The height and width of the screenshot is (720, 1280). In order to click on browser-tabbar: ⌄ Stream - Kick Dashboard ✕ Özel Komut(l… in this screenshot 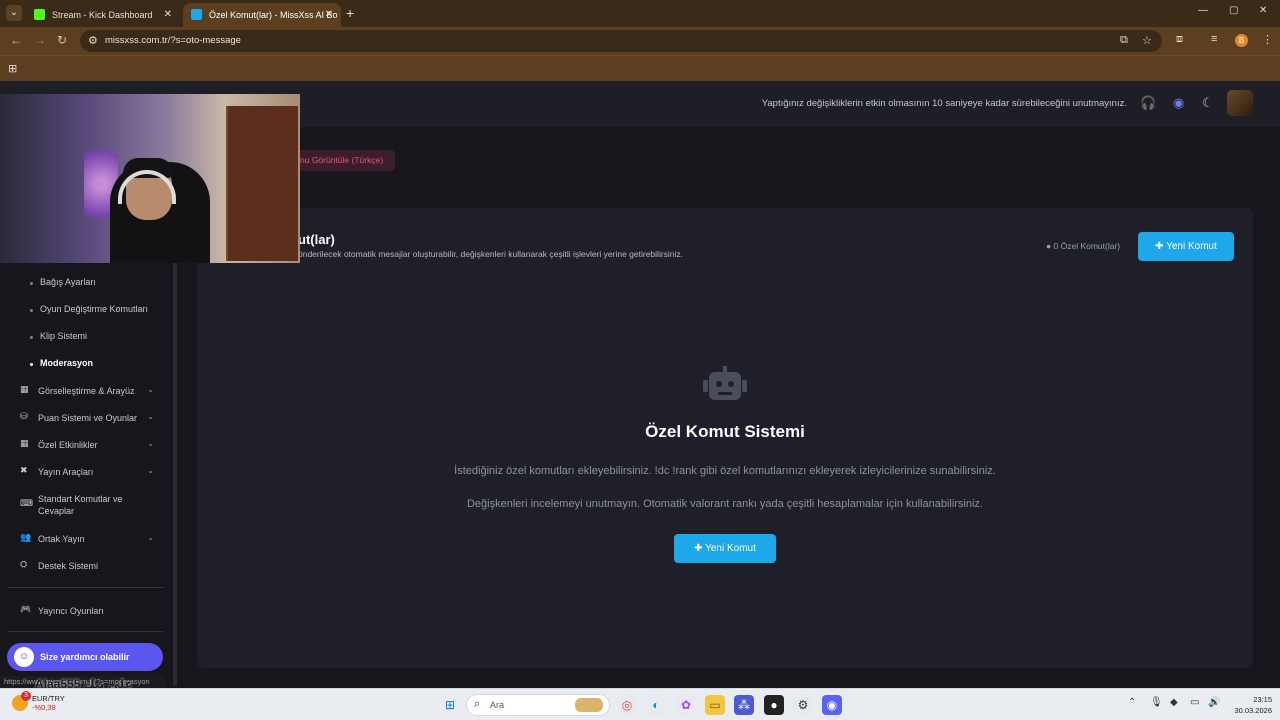, I will do `click(640, 13)`.